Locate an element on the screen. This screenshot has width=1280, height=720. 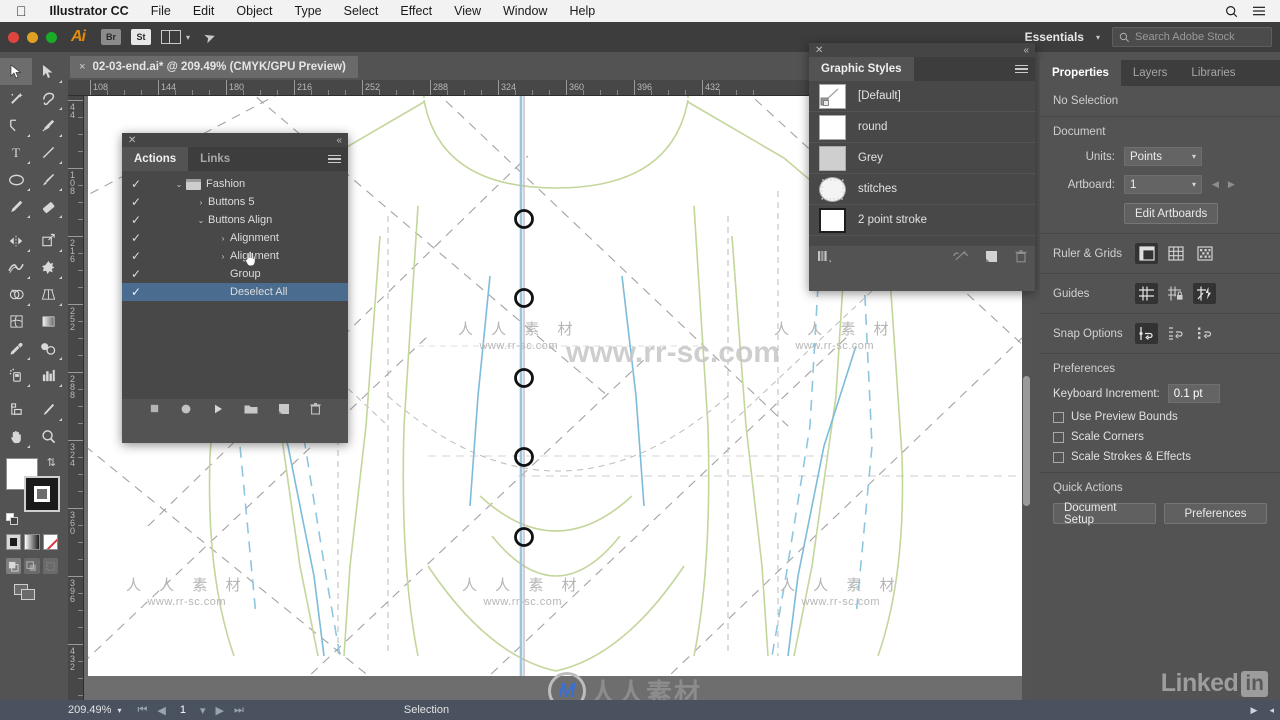
graphic-style-item: [Default] is located at coordinates (922, 96).